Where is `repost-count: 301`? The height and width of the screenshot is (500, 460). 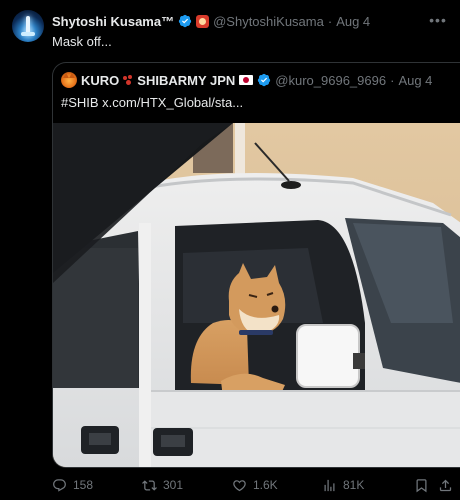
repost-count: 301 is located at coordinates (173, 485).